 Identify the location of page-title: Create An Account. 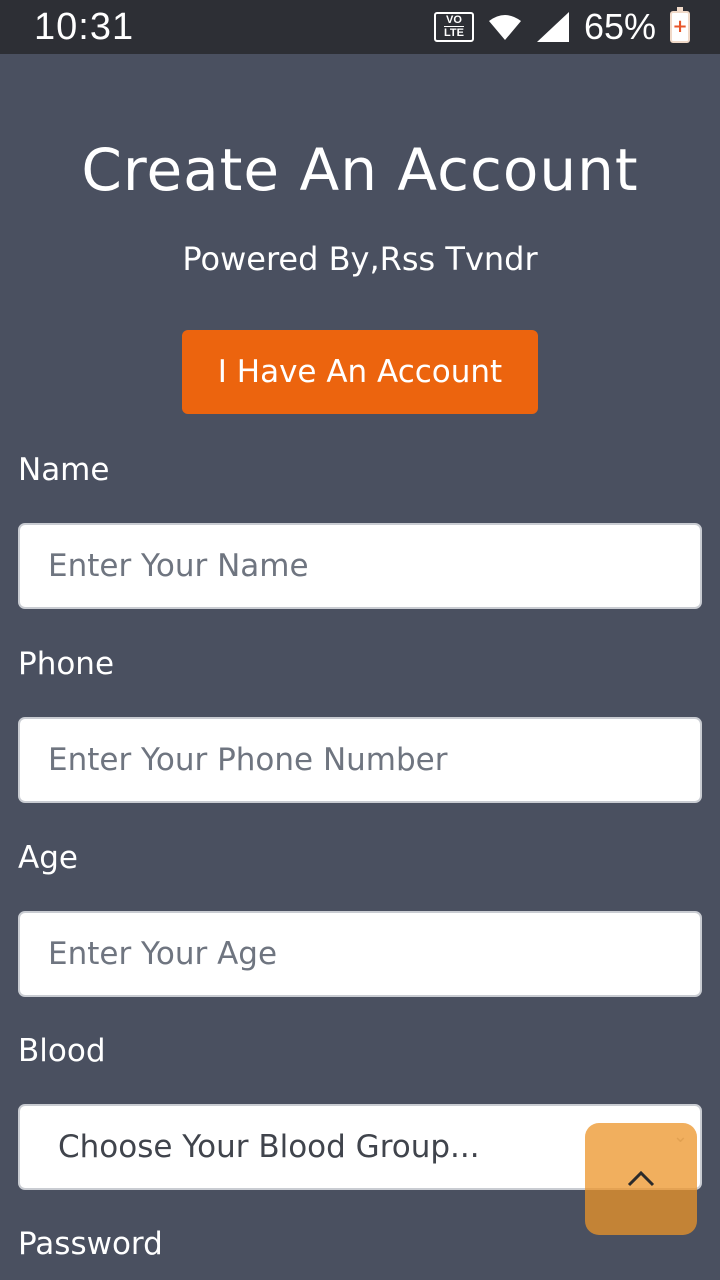
(360, 170).